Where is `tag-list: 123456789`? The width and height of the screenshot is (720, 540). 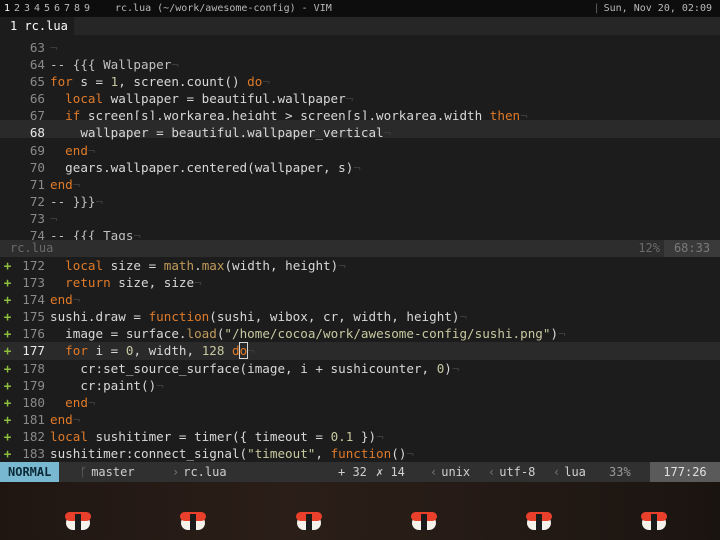 tag-list: 123456789 is located at coordinates (47, 8).